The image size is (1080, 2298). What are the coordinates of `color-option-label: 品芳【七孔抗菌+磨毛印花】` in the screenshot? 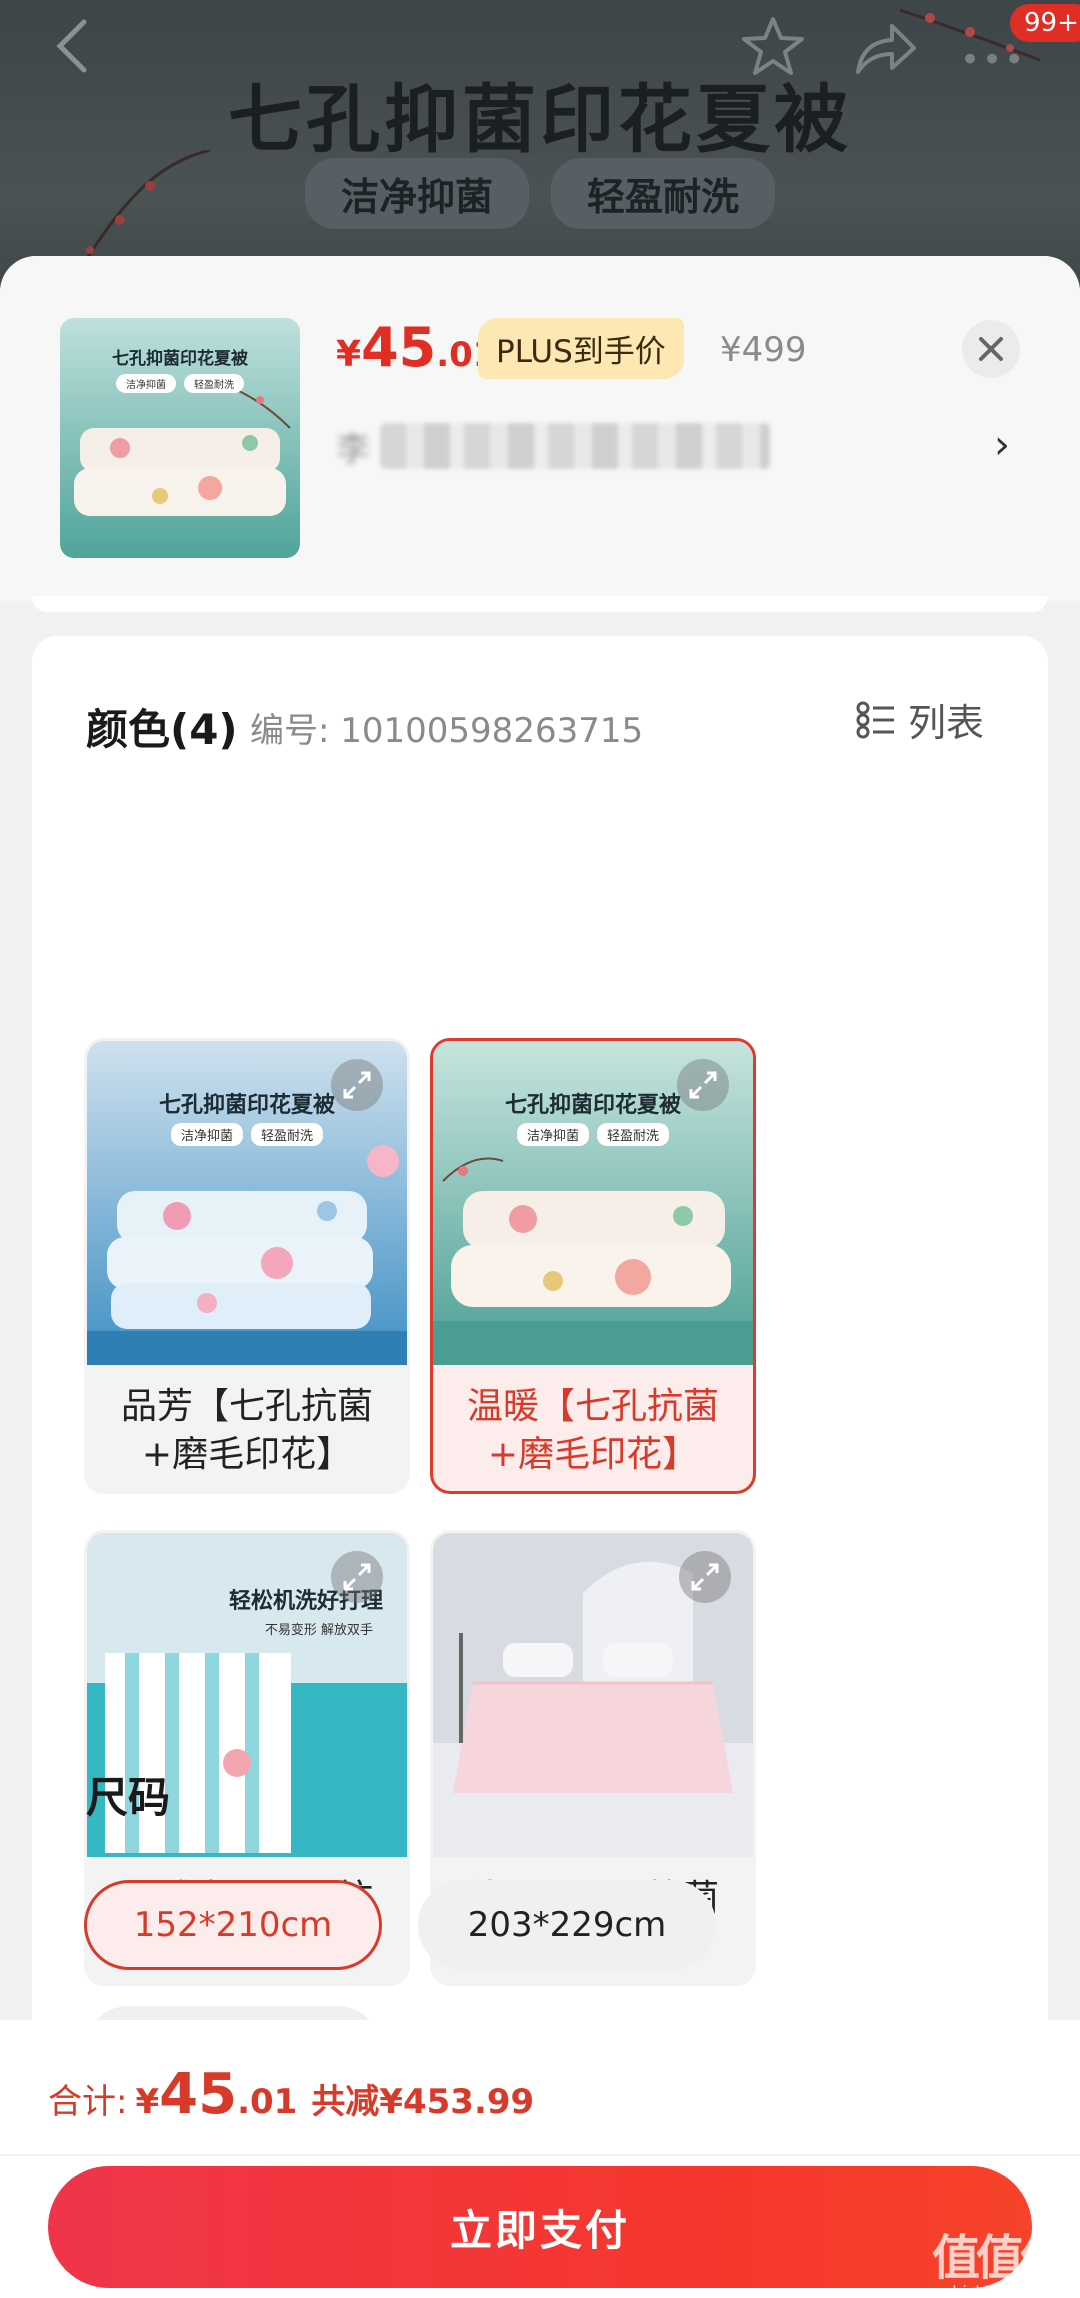 It's located at (246, 1430).